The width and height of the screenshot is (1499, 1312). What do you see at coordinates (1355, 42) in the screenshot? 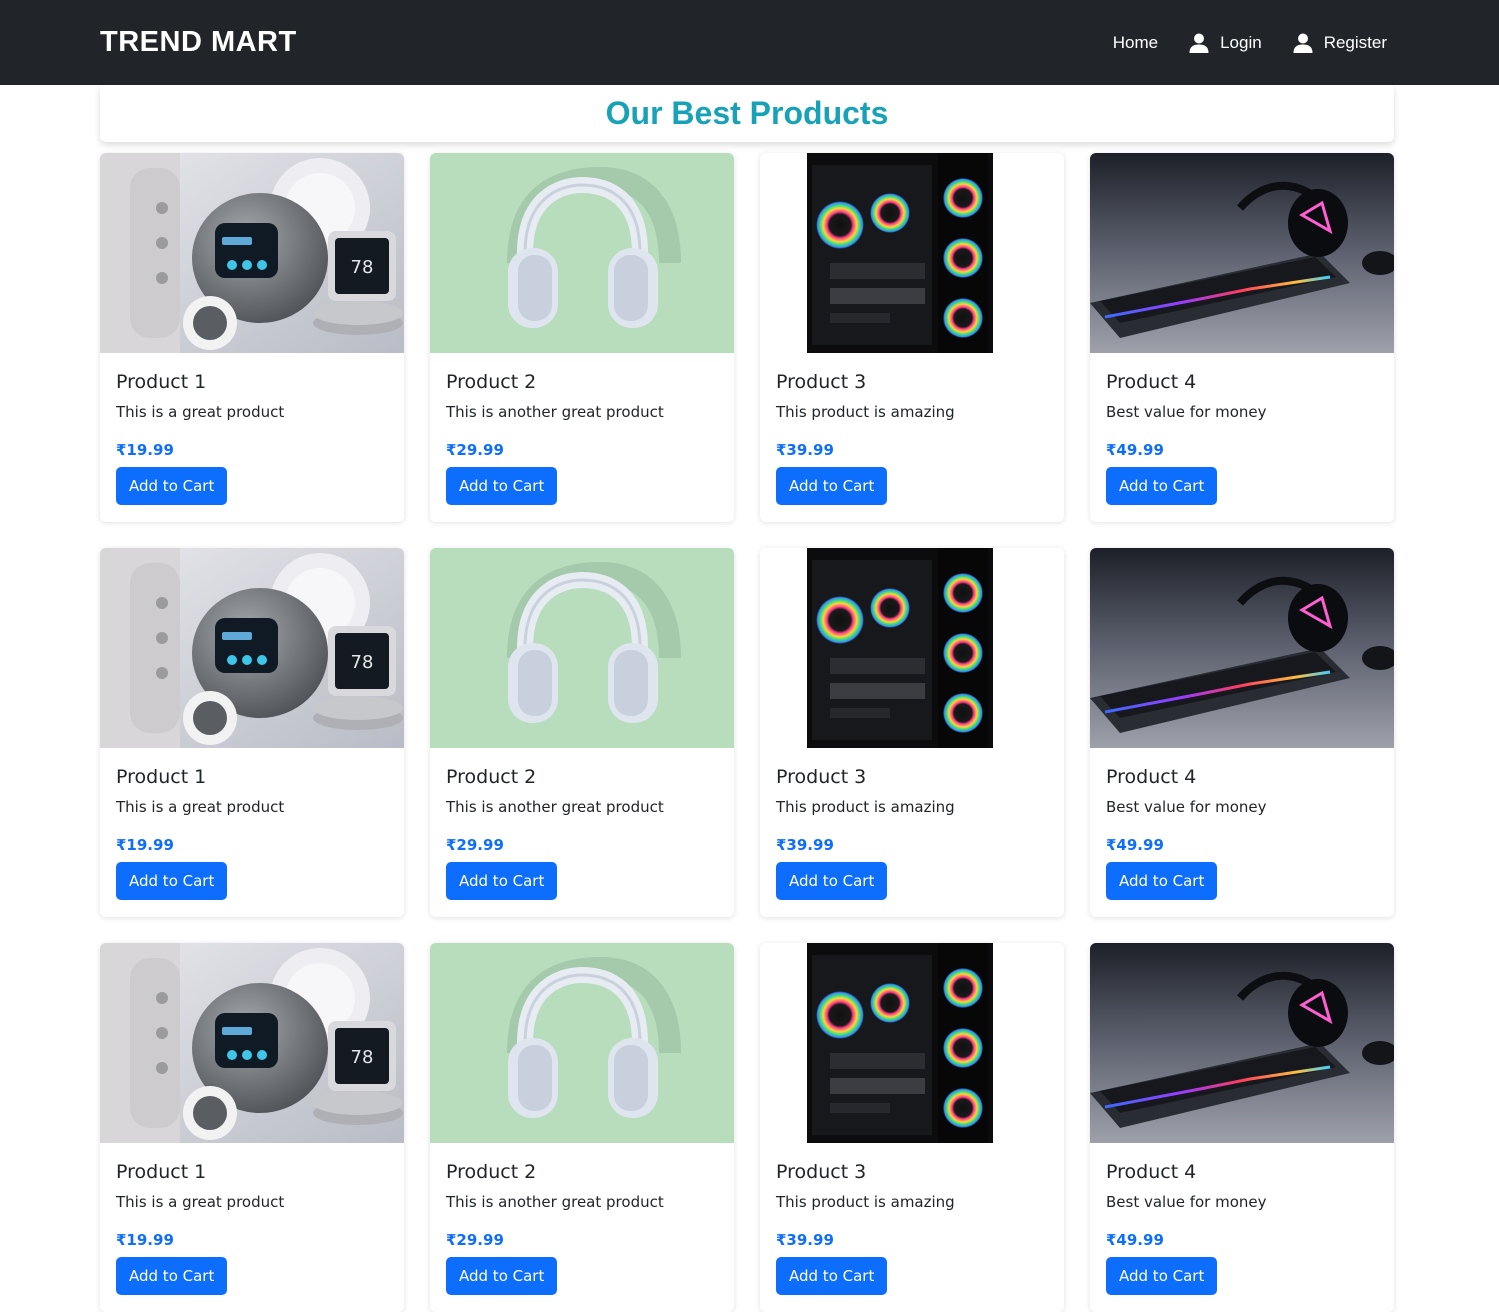
I see `nav-register-label: Register` at bounding box center [1355, 42].